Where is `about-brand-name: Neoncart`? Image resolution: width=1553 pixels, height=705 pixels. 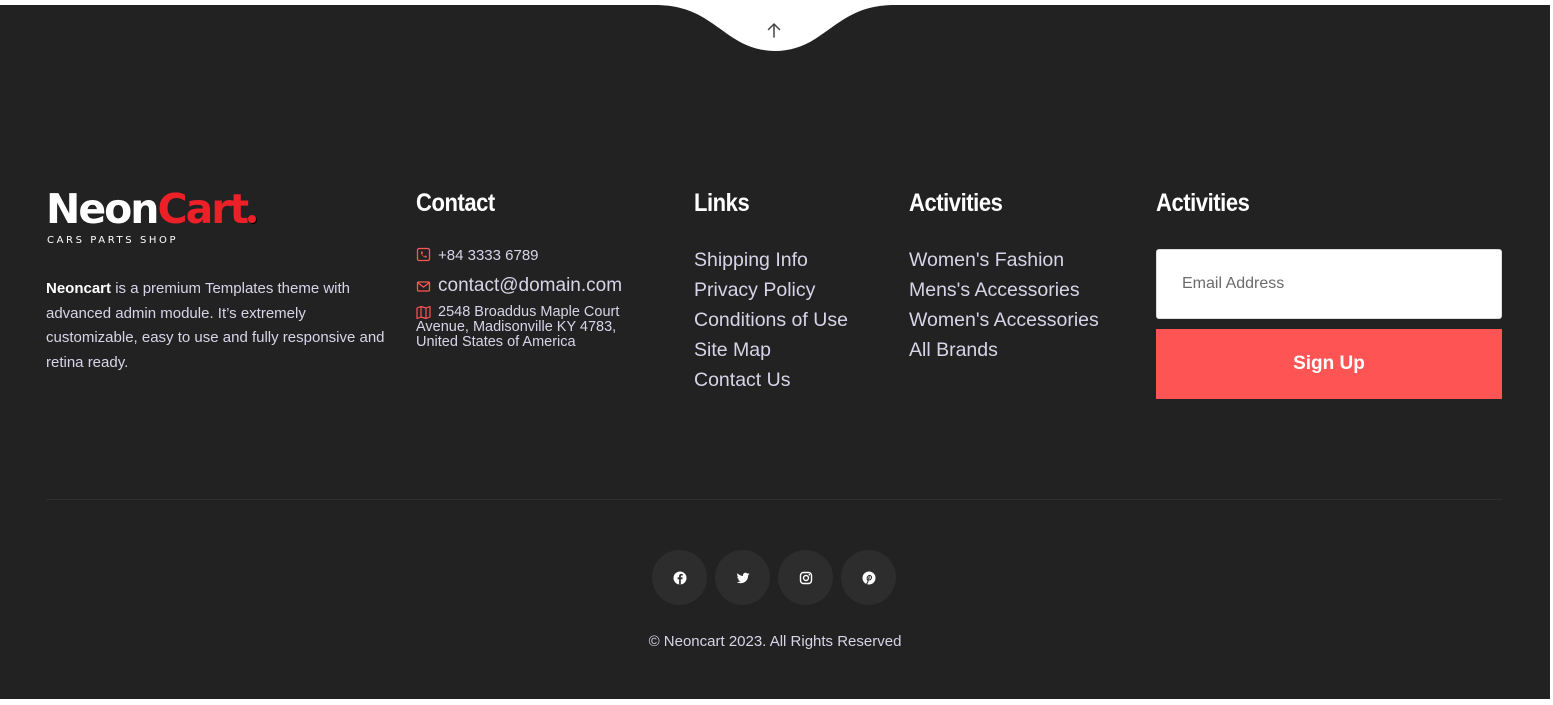
about-brand-name: Neoncart is located at coordinates (79, 288).